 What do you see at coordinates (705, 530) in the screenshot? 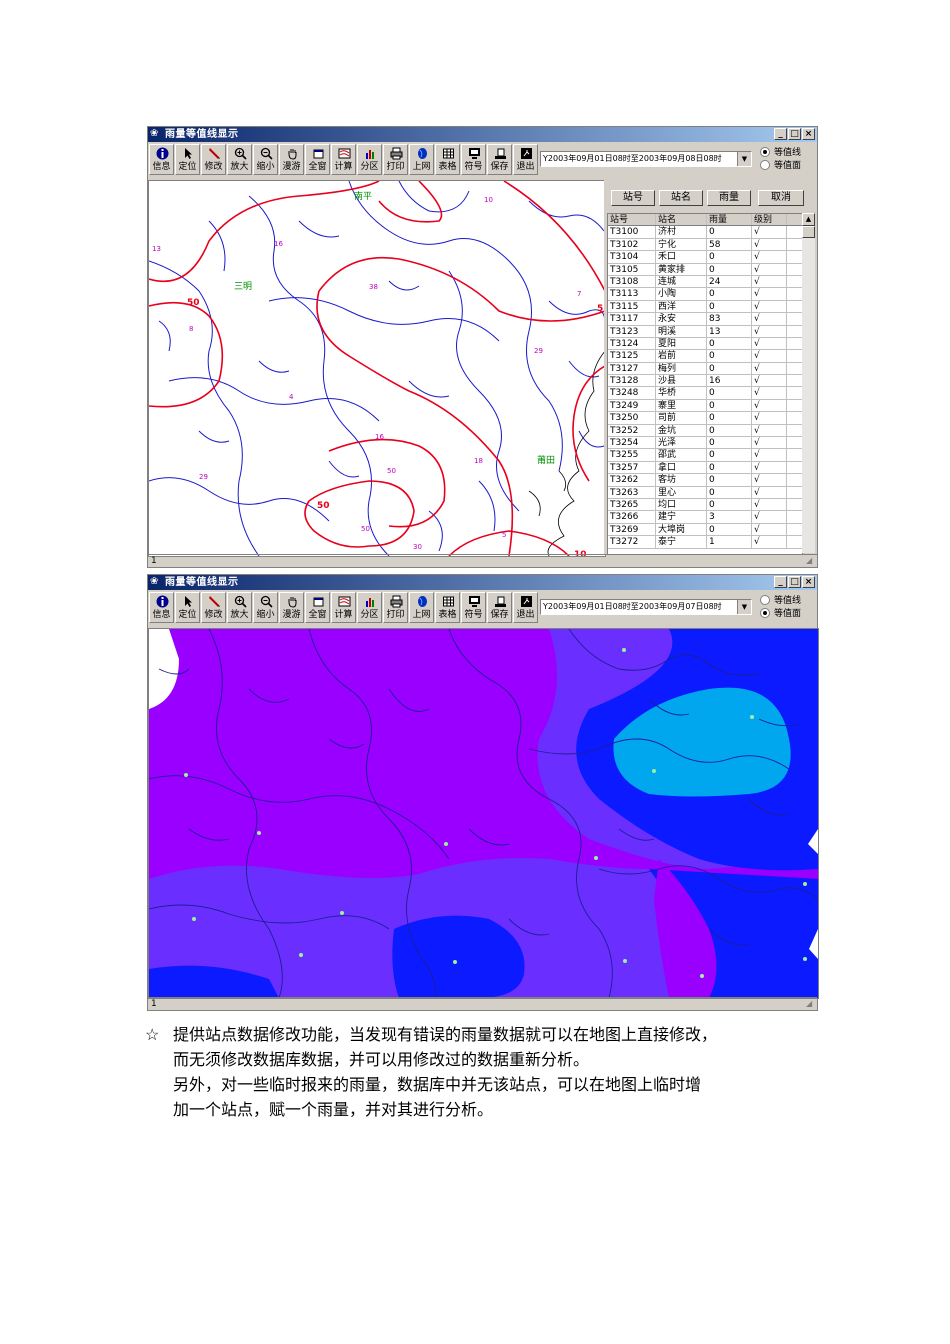
I see `table-row: T3269 大埠岗 0 √` at bounding box center [705, 530].